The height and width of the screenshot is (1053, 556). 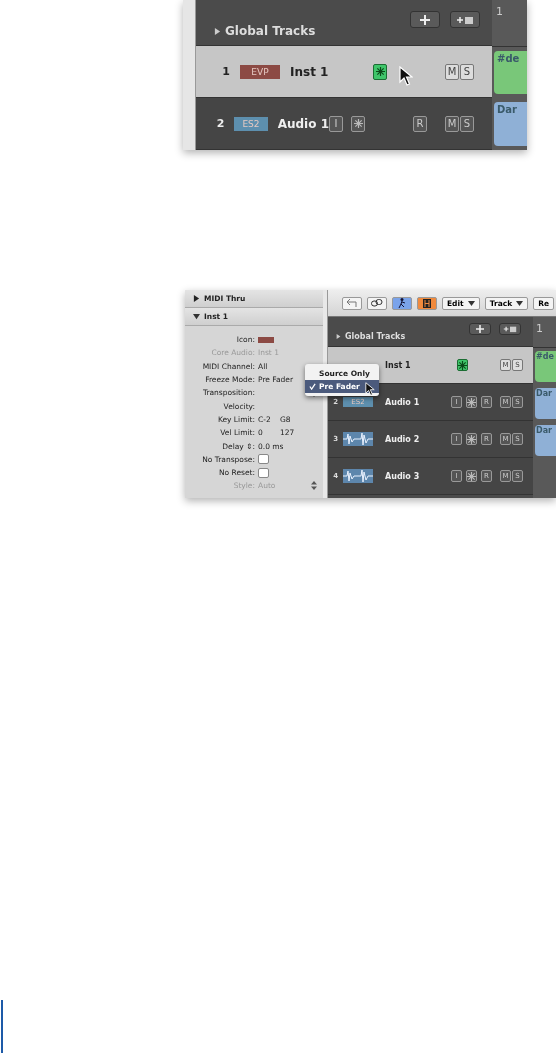 I want to click on input-monitor-button: I, so click(x=336, y=123).